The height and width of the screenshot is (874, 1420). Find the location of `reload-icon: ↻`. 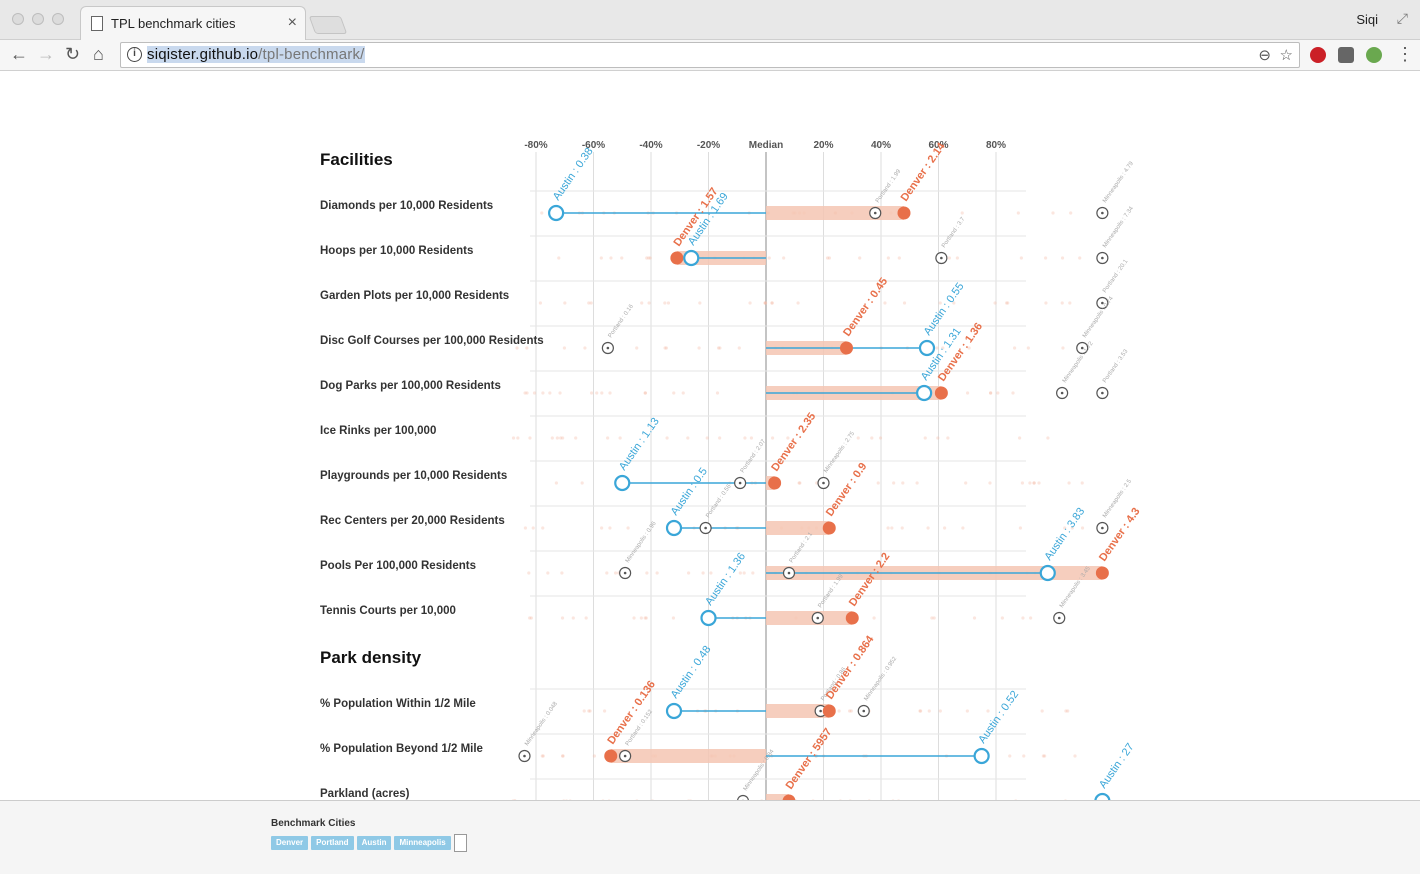

reload-icon: ↻ is located at coordinates (72, 54).